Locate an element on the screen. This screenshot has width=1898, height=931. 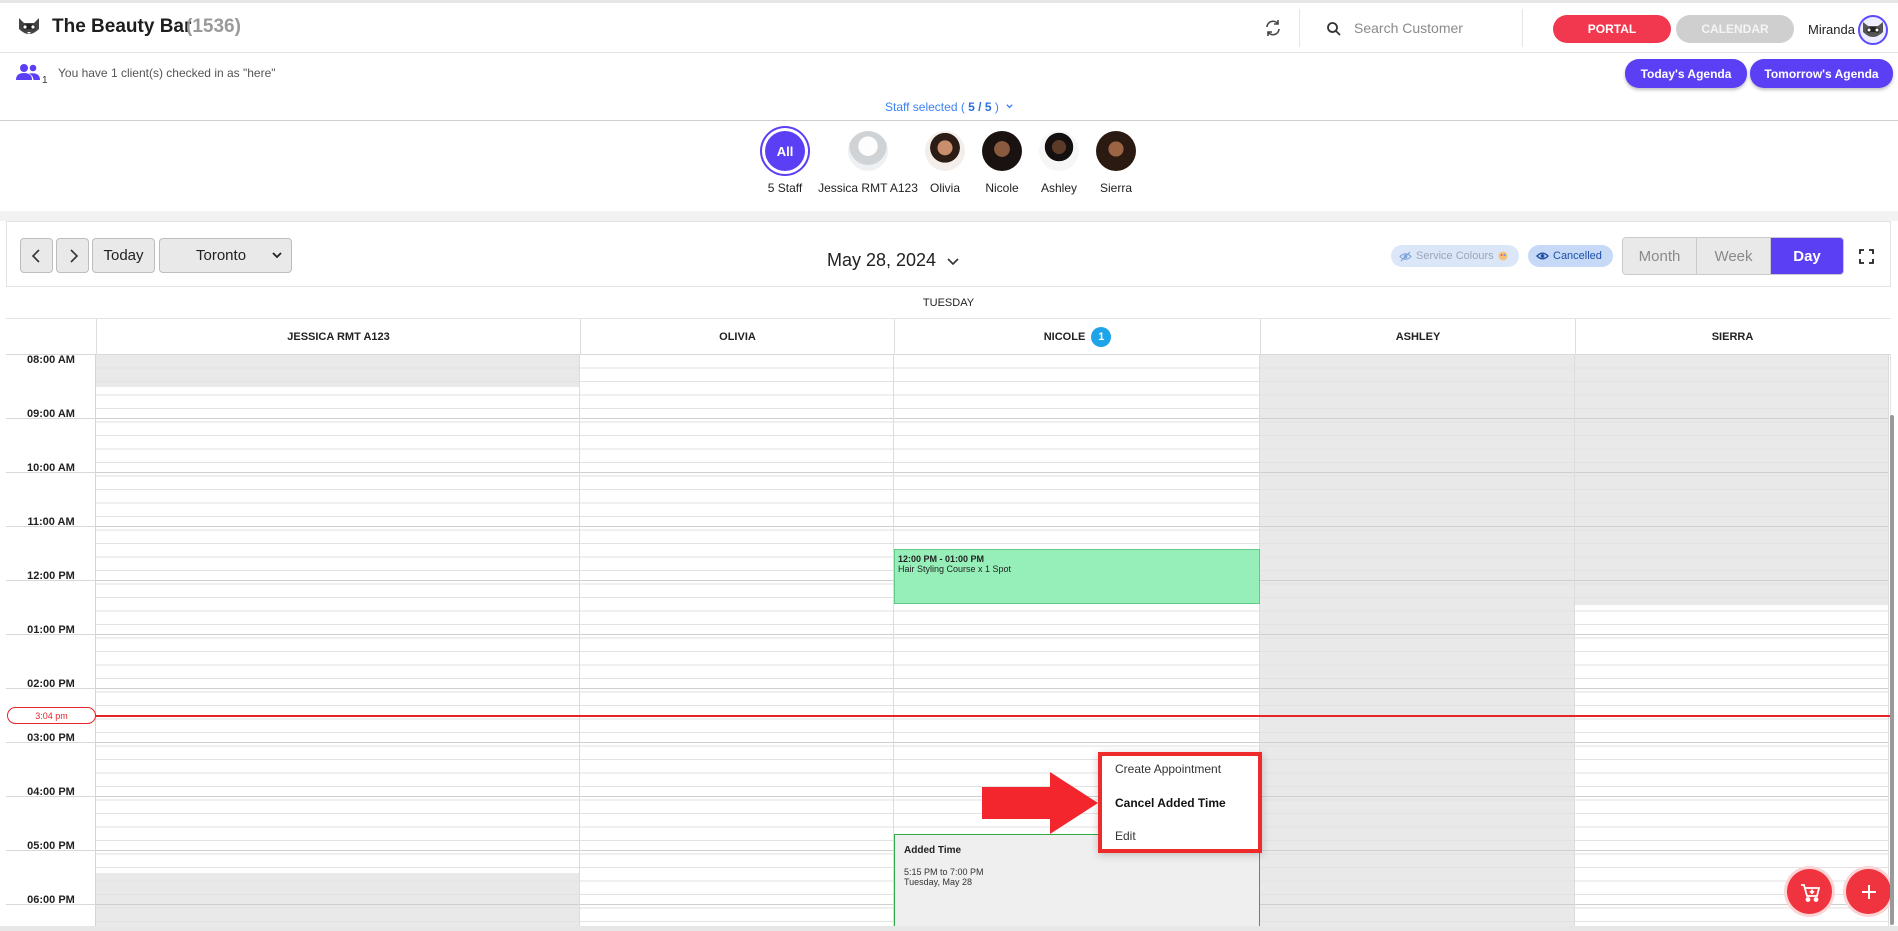
raccoon-logo-icon is located at coordinates (29, 26).